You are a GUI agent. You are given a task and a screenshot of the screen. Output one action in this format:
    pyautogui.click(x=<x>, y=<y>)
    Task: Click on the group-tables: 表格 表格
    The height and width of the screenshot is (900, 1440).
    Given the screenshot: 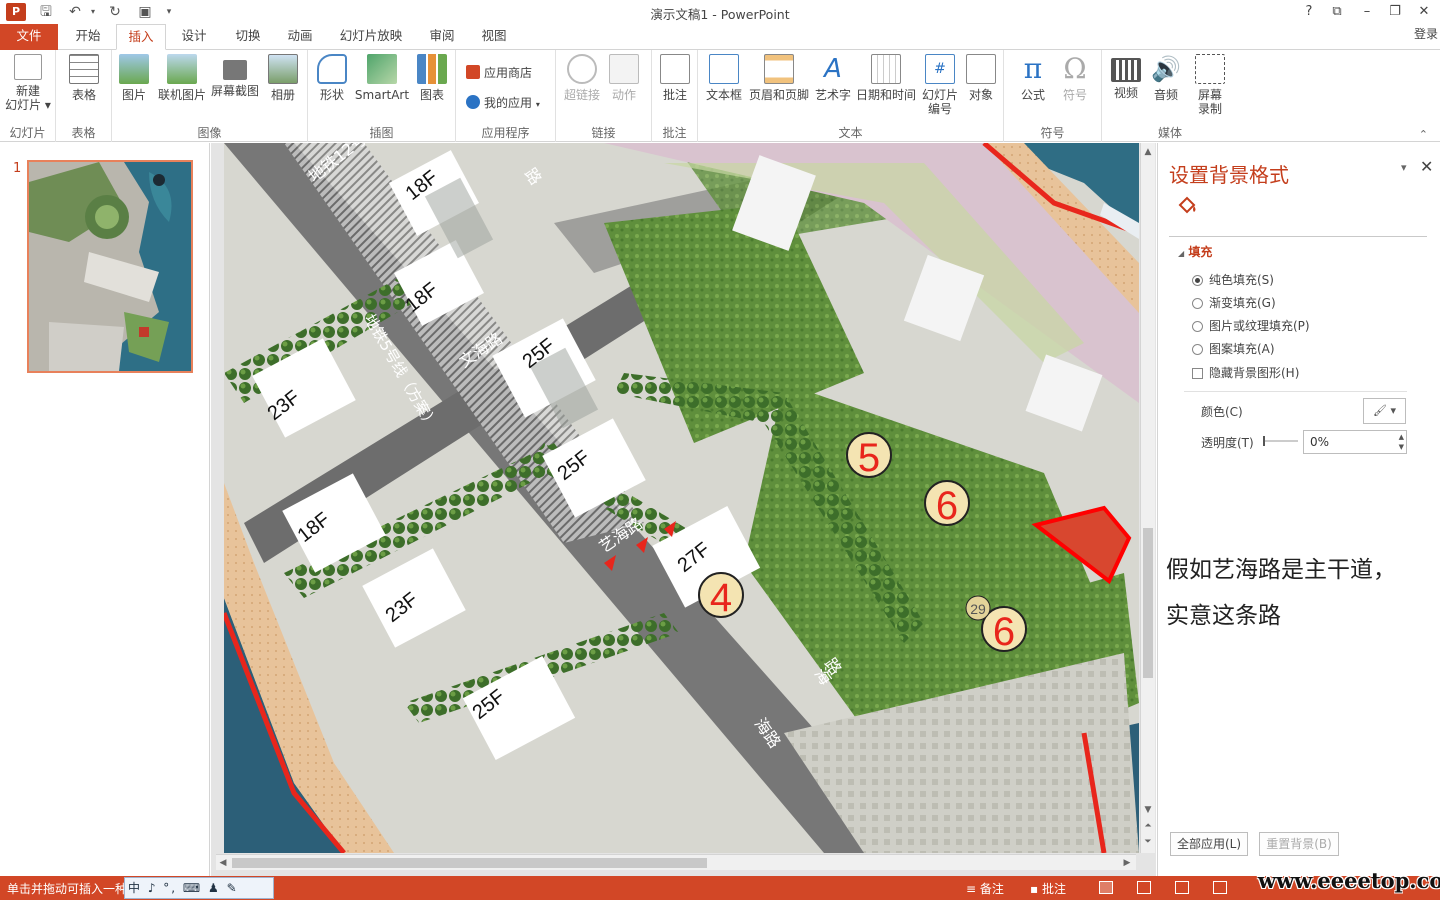 What is the action you would take?
    pyautogui.click(x=84, y=96)
    